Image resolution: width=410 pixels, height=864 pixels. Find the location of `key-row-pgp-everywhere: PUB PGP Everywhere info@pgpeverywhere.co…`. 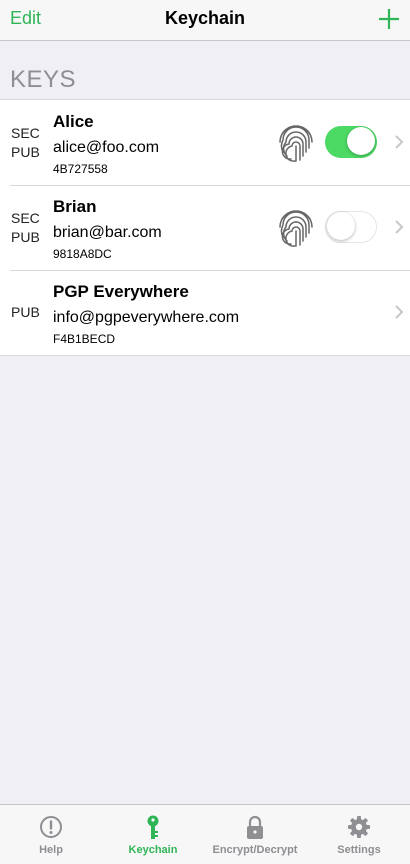

key-row-pgp-everywhere: PUB PGP Everywhere info@pgpeverywhere.co… is located at coordinates (205, 312).